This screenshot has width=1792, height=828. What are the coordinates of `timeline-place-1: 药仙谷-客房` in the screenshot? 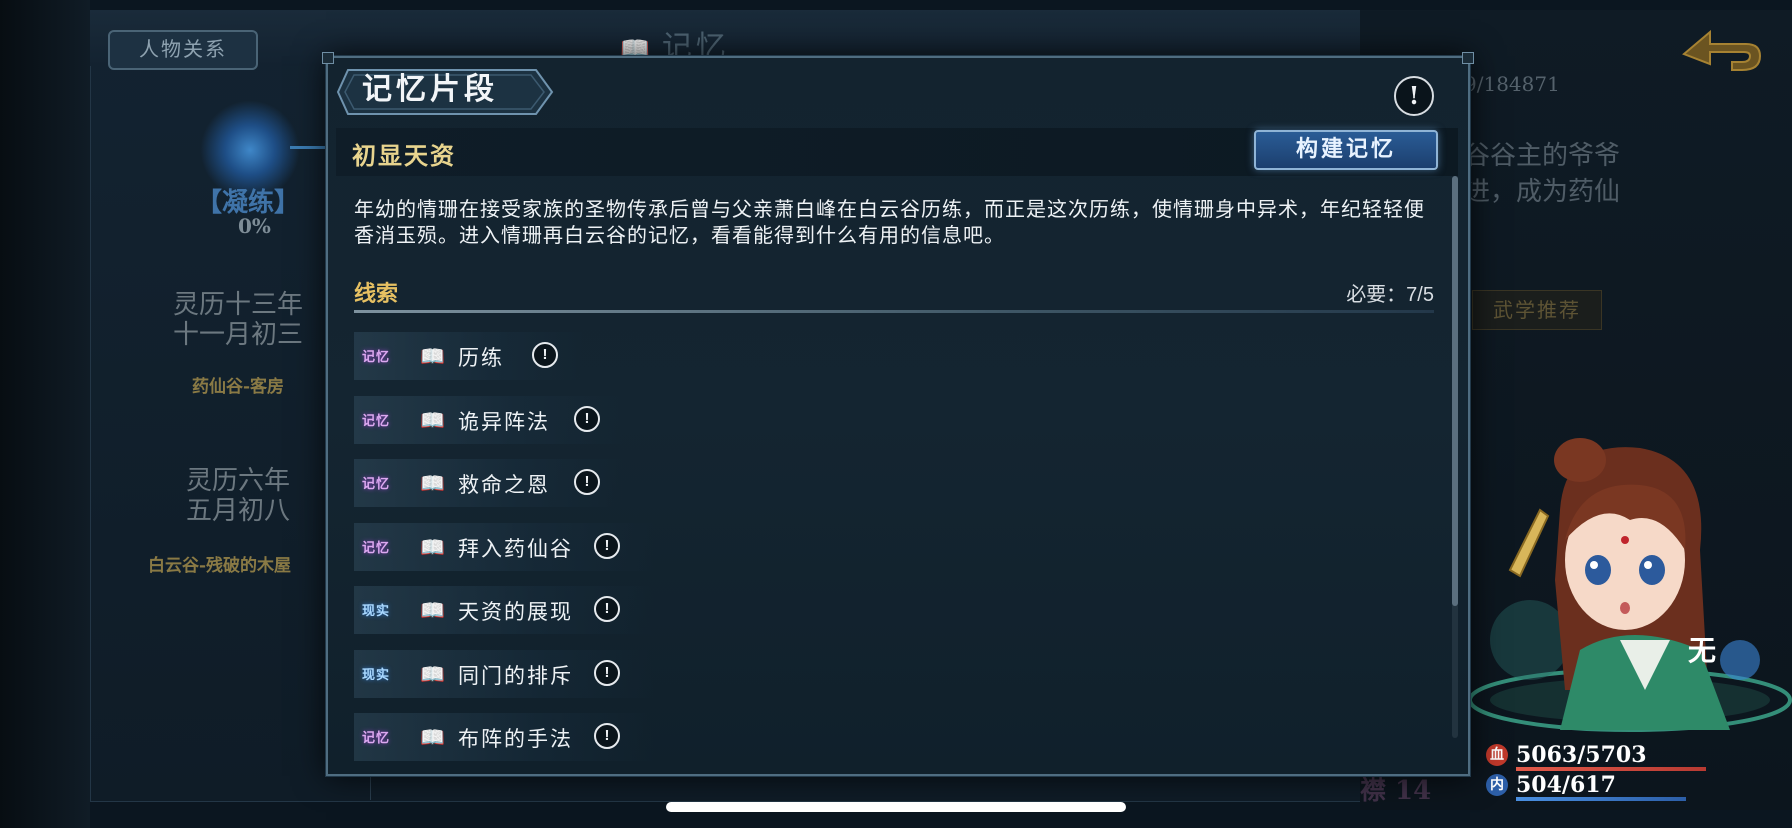 It's located at (238, 387).